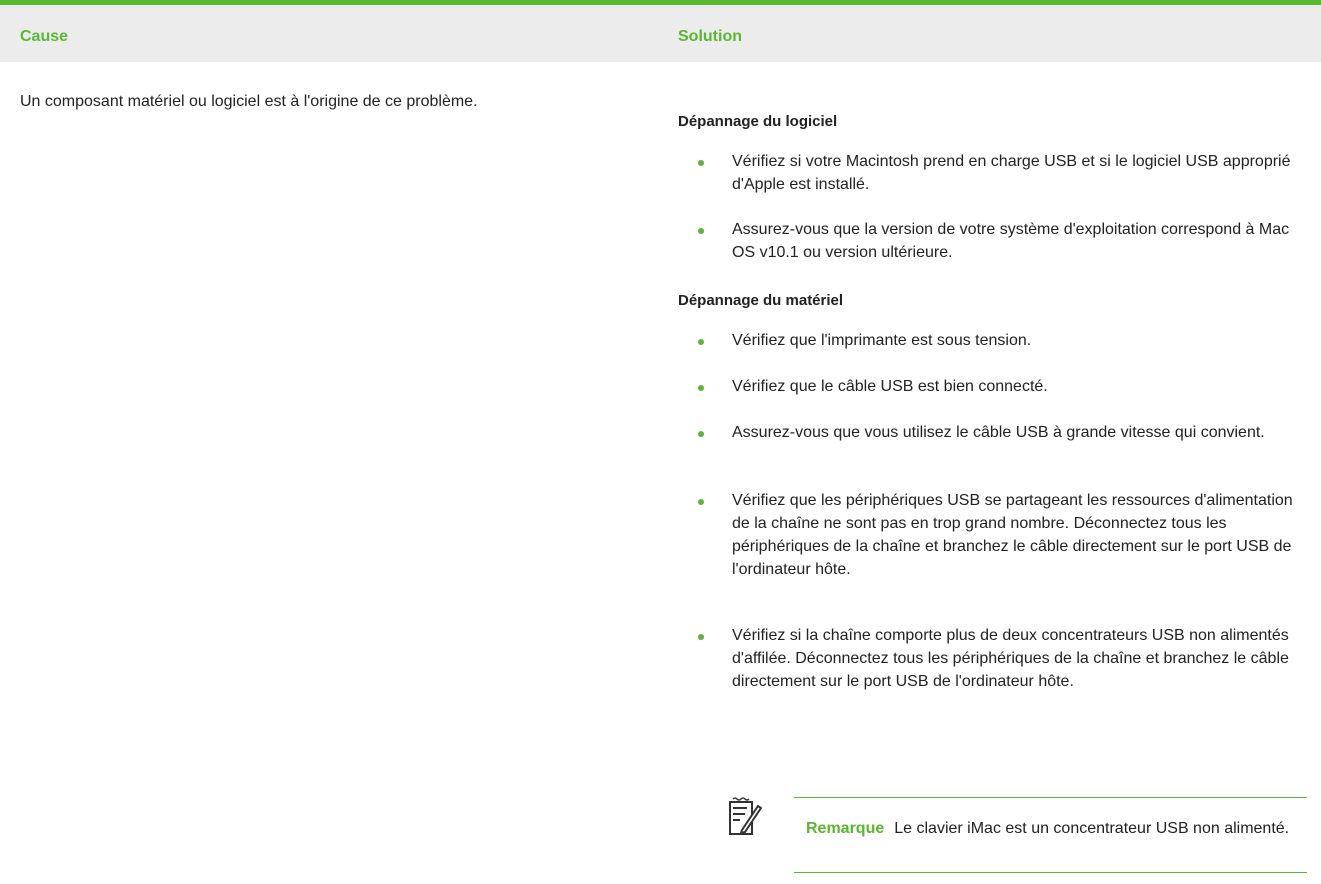 The height and width of the screenshot is (884, 1321). What do you see at coordinates (44, 36) in the screenshot?
I see `column-header-cause: Cause` at bounding box center [44, 36].